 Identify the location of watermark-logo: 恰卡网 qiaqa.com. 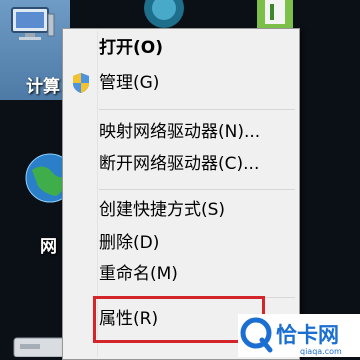
(299, 335).